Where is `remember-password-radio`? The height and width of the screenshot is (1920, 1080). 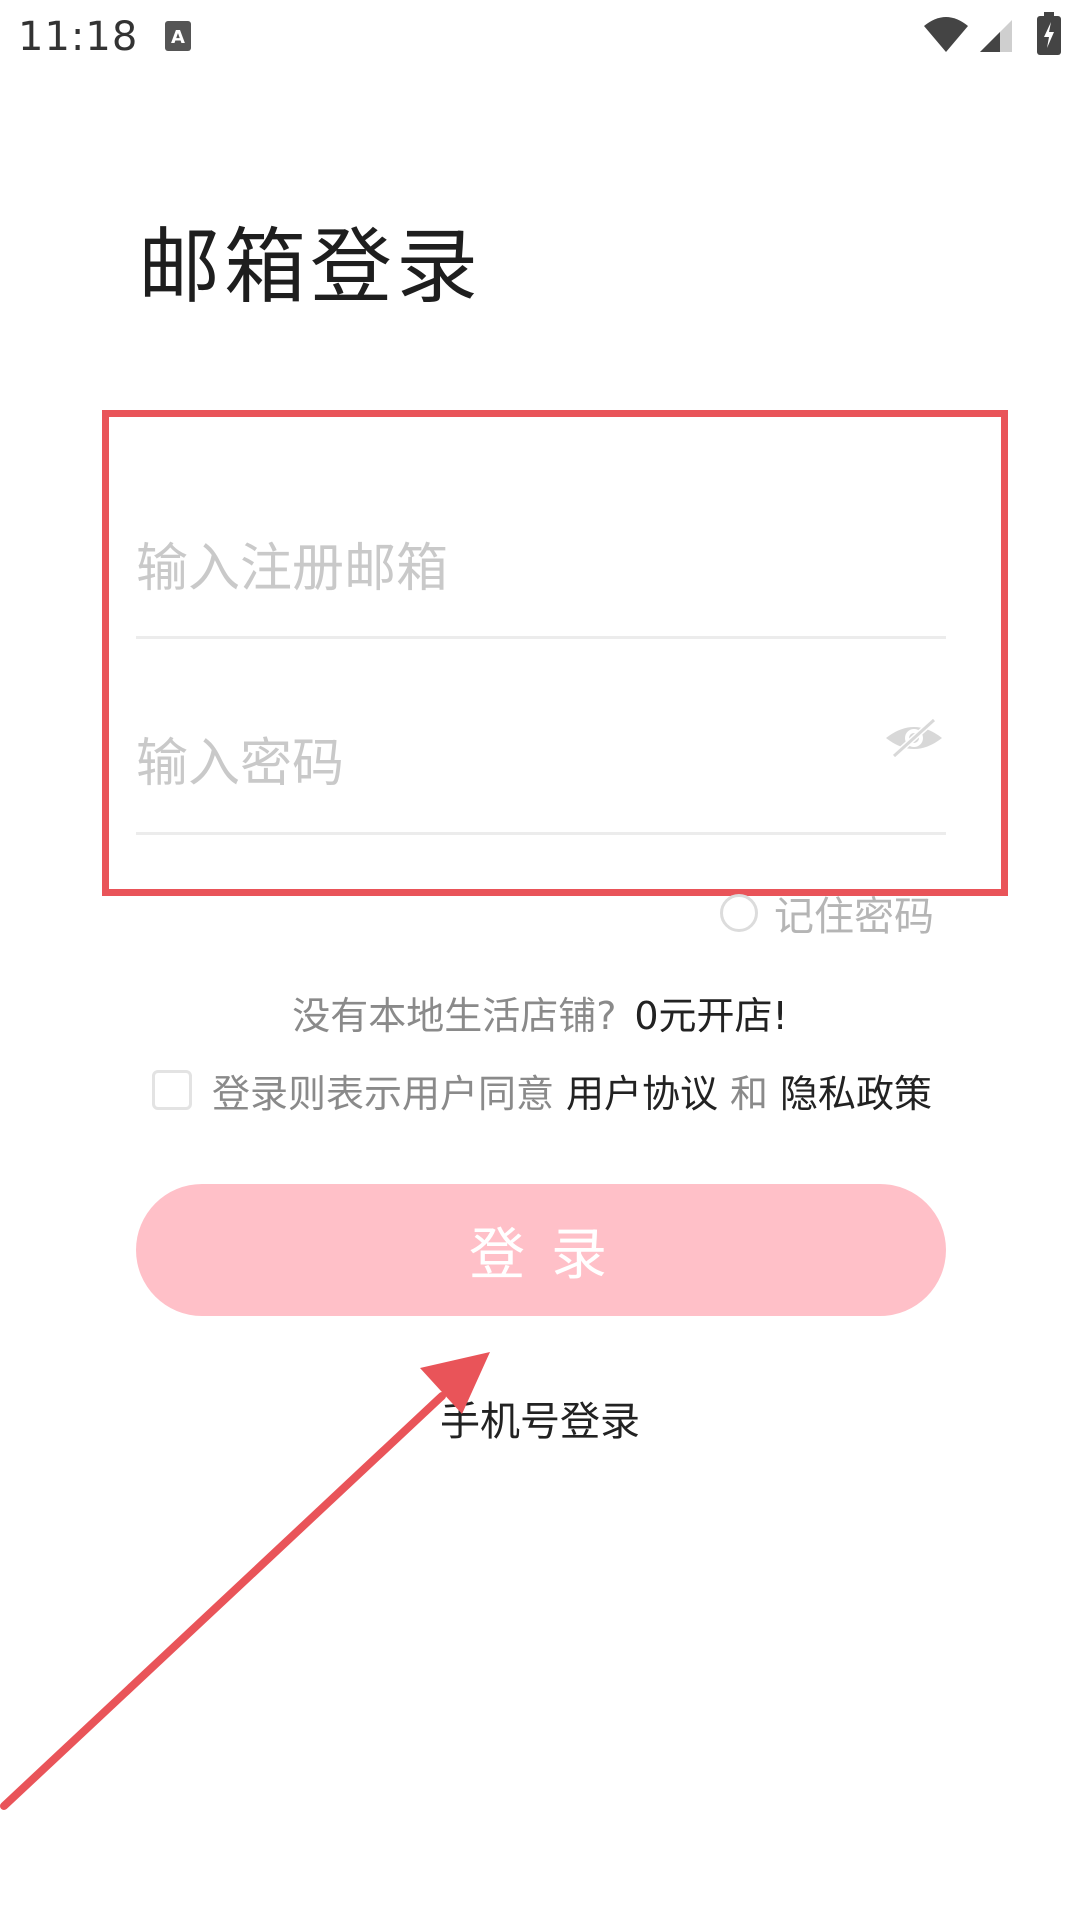
remember-password-radio is located at coordinates (739, 913).